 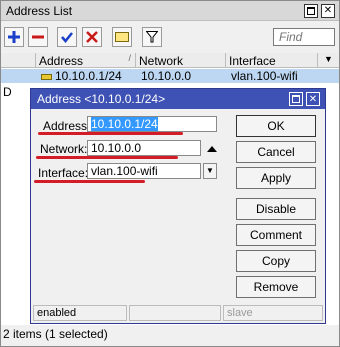 I want to click on ok-button: OK, so click(x=276, y=126).